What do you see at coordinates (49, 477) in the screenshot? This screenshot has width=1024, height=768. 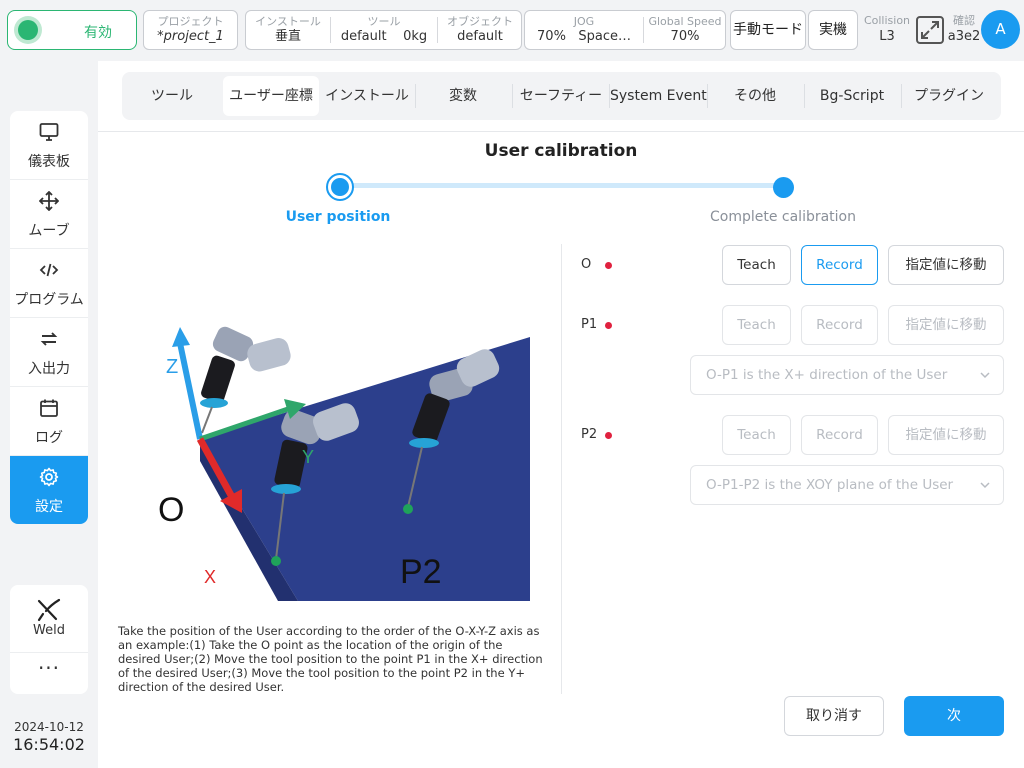 I see `gear-icon` at bounding box center [49, 477].